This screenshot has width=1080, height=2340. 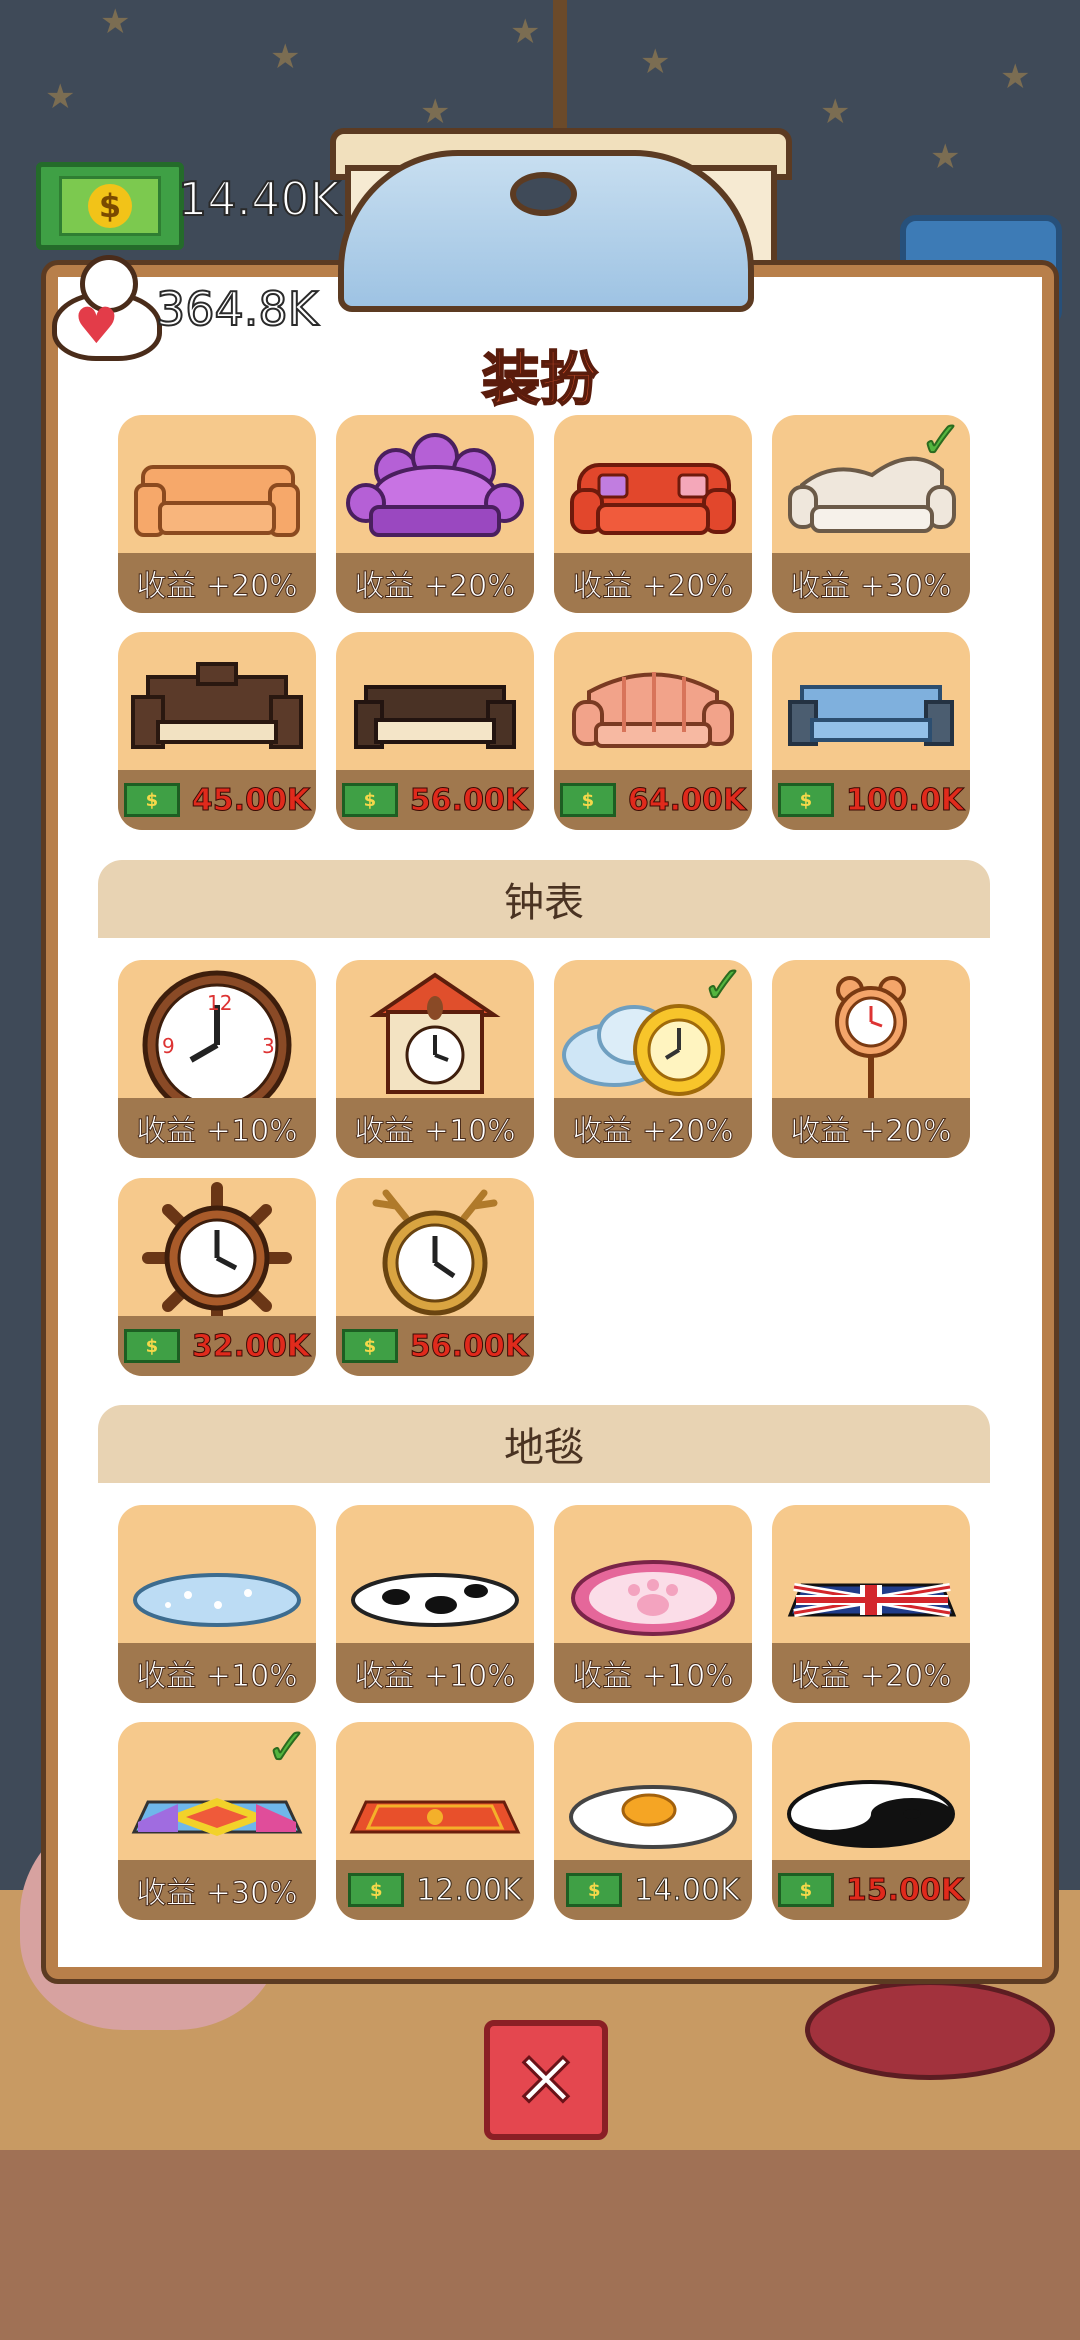 What do you see at coordinates (543, 194) in the screenshot?
I see `lamp-hole` at bounding box center [543, 194].